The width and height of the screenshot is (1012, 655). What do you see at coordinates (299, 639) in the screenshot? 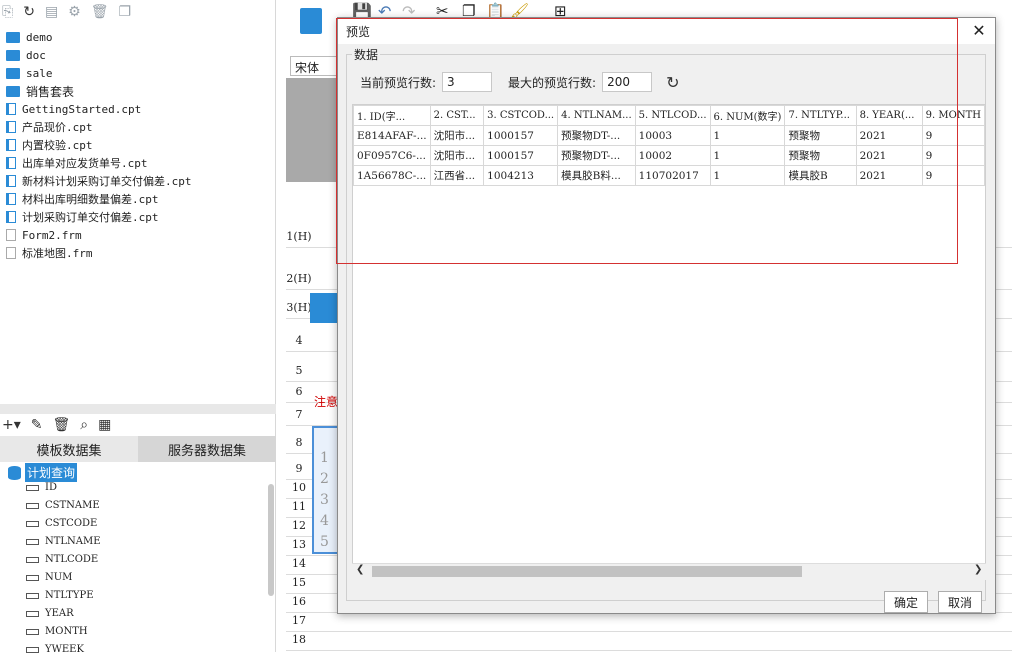
I see `row-header: 18` at bounding box center [299, 639].